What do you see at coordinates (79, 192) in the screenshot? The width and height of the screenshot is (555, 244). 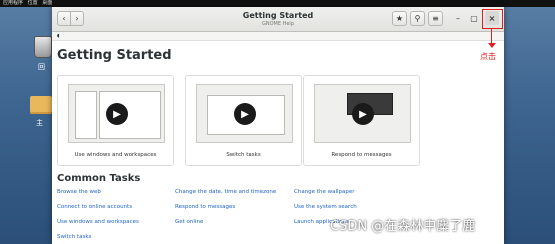 I see `task-link: Browse the web` at bounding box center [79, 192].